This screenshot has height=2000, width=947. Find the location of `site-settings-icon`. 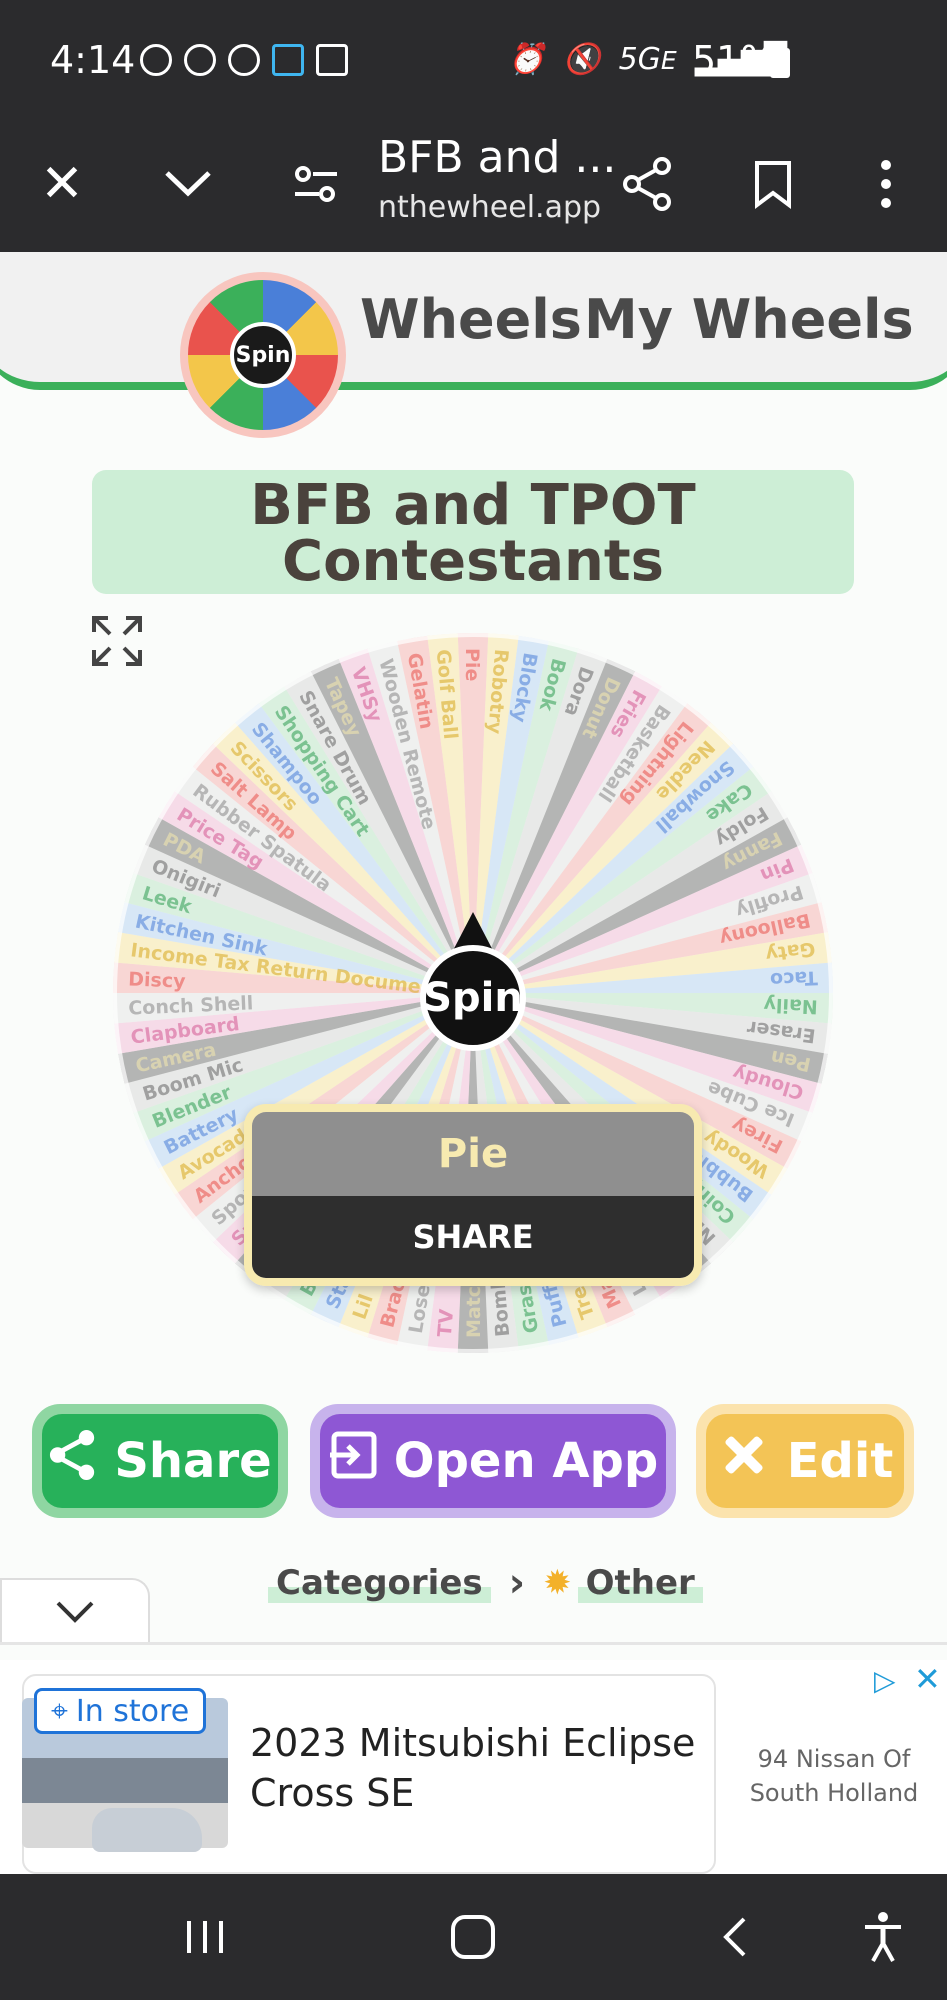

site-settings-icon is located at coordinates (316, 184).